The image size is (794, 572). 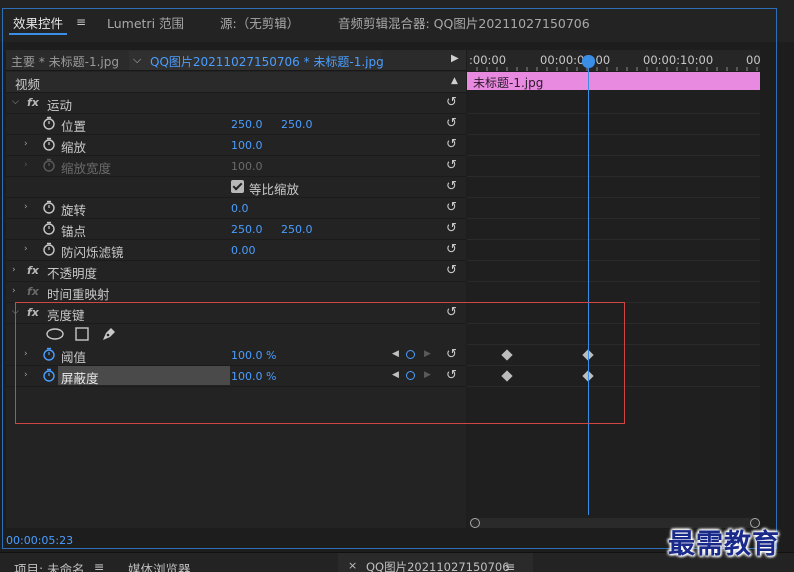 What do you see at coordinates (247, 166) in the screenshot?
I see `scale-width-value: 100.0` at bounding box center [247, 166].